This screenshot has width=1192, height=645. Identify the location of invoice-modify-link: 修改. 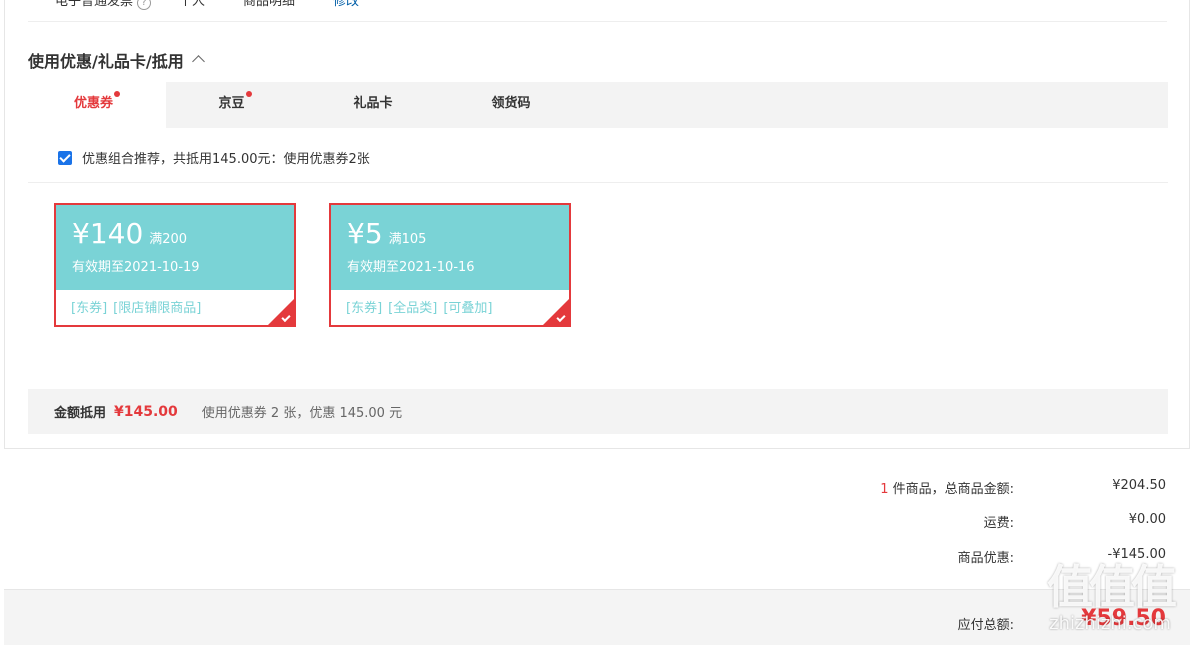
(346, 4).